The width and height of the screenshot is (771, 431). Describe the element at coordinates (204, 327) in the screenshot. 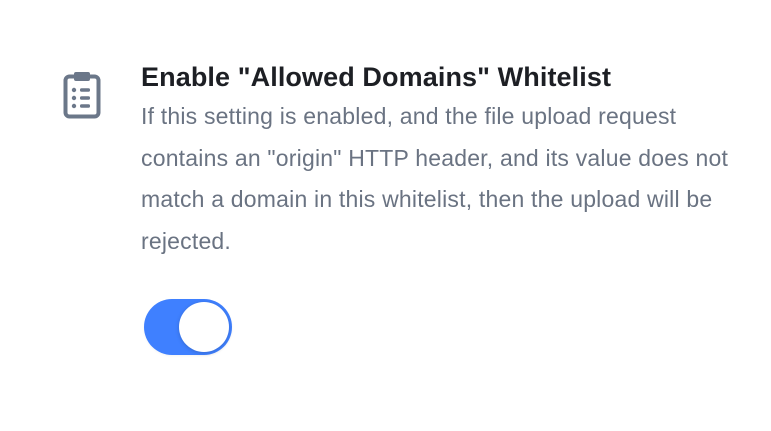

I see `toggle-knob` at that location.